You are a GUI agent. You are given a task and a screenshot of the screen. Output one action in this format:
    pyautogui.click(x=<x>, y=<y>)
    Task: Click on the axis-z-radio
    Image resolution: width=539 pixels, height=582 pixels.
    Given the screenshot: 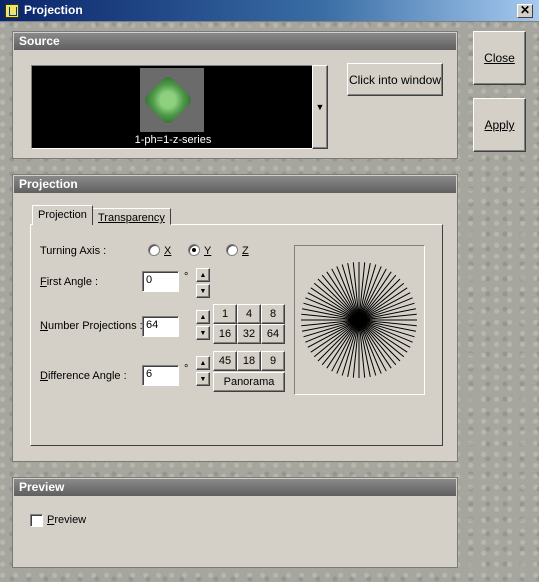 What is the action you would take?
    pyautogui.click(x=232, y=250)
    